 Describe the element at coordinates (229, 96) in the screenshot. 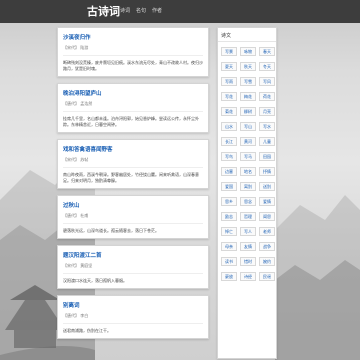

I see `category-tag: 写花` at that location.